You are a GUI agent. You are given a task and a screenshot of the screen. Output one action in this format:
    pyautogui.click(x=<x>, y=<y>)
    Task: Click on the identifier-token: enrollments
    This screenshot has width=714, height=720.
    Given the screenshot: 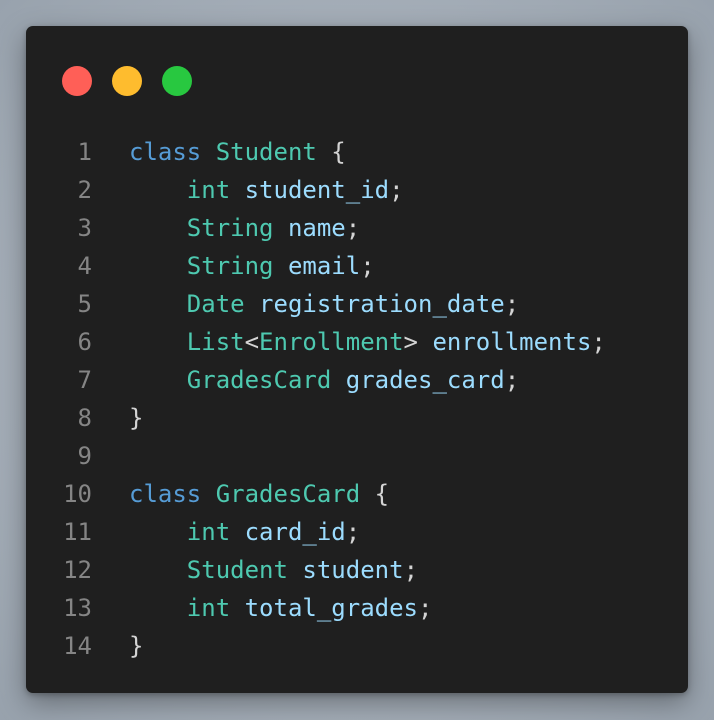 What is the action you would take?
    pyautogui.click(x=512, y=342)
    